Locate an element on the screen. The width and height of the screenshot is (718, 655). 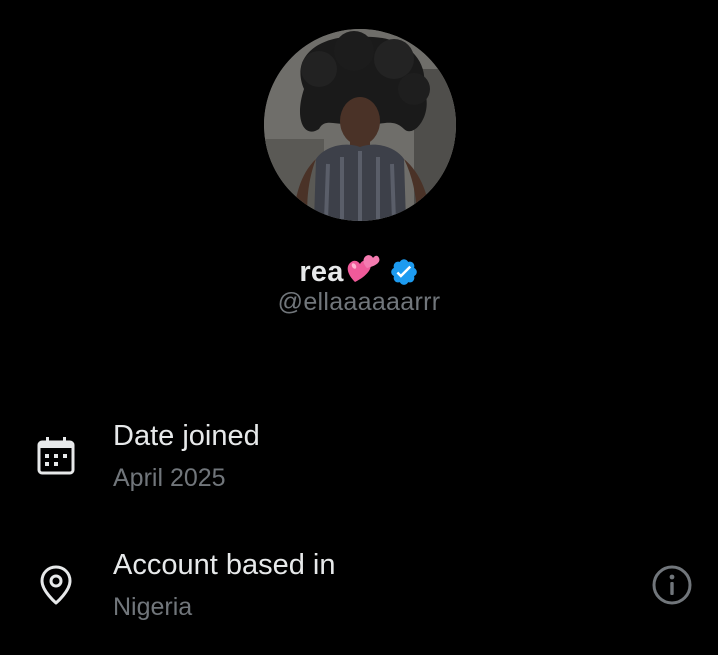
display-name: rea is located at coordinates (321, 271).